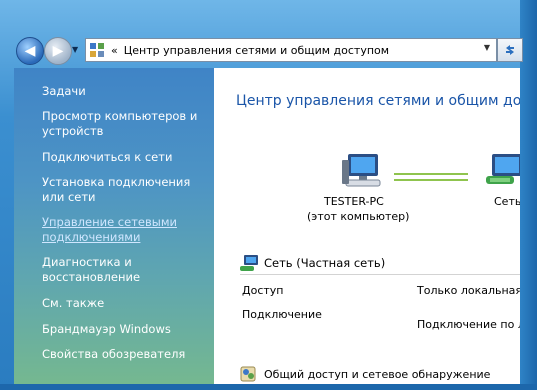  What do you see at coordinates (502, 171) in the screenshot?
I see `network-icon` at bounding box center [502, 171].